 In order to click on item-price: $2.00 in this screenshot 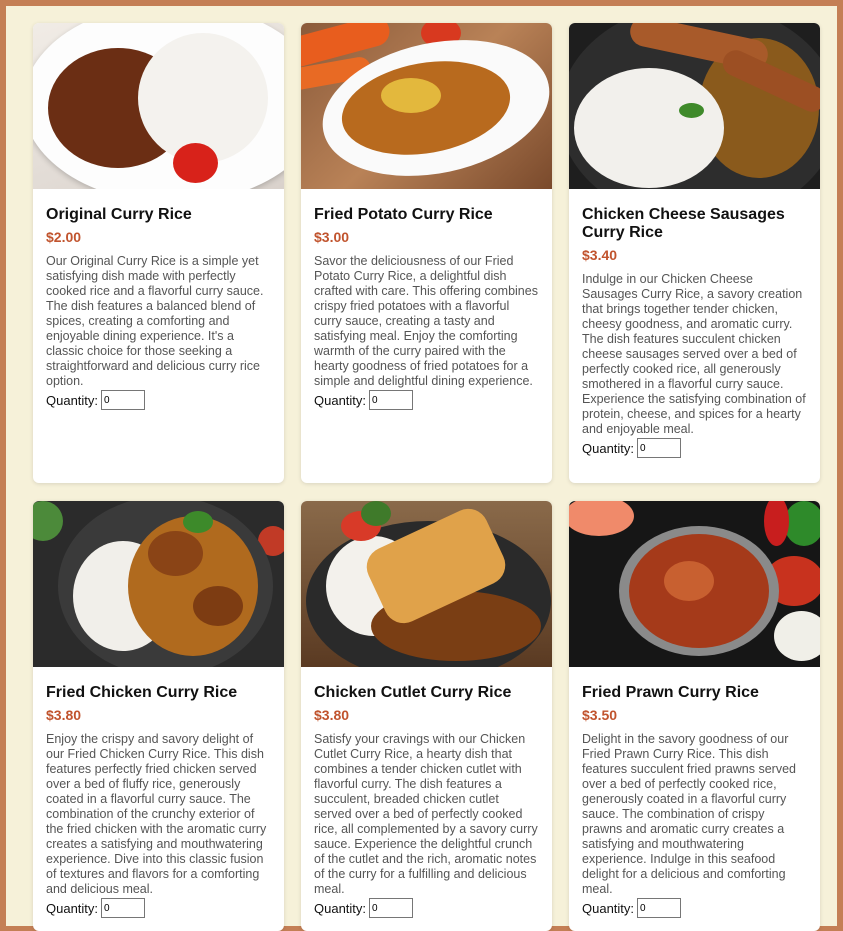, I will do `click(64, 237)`.